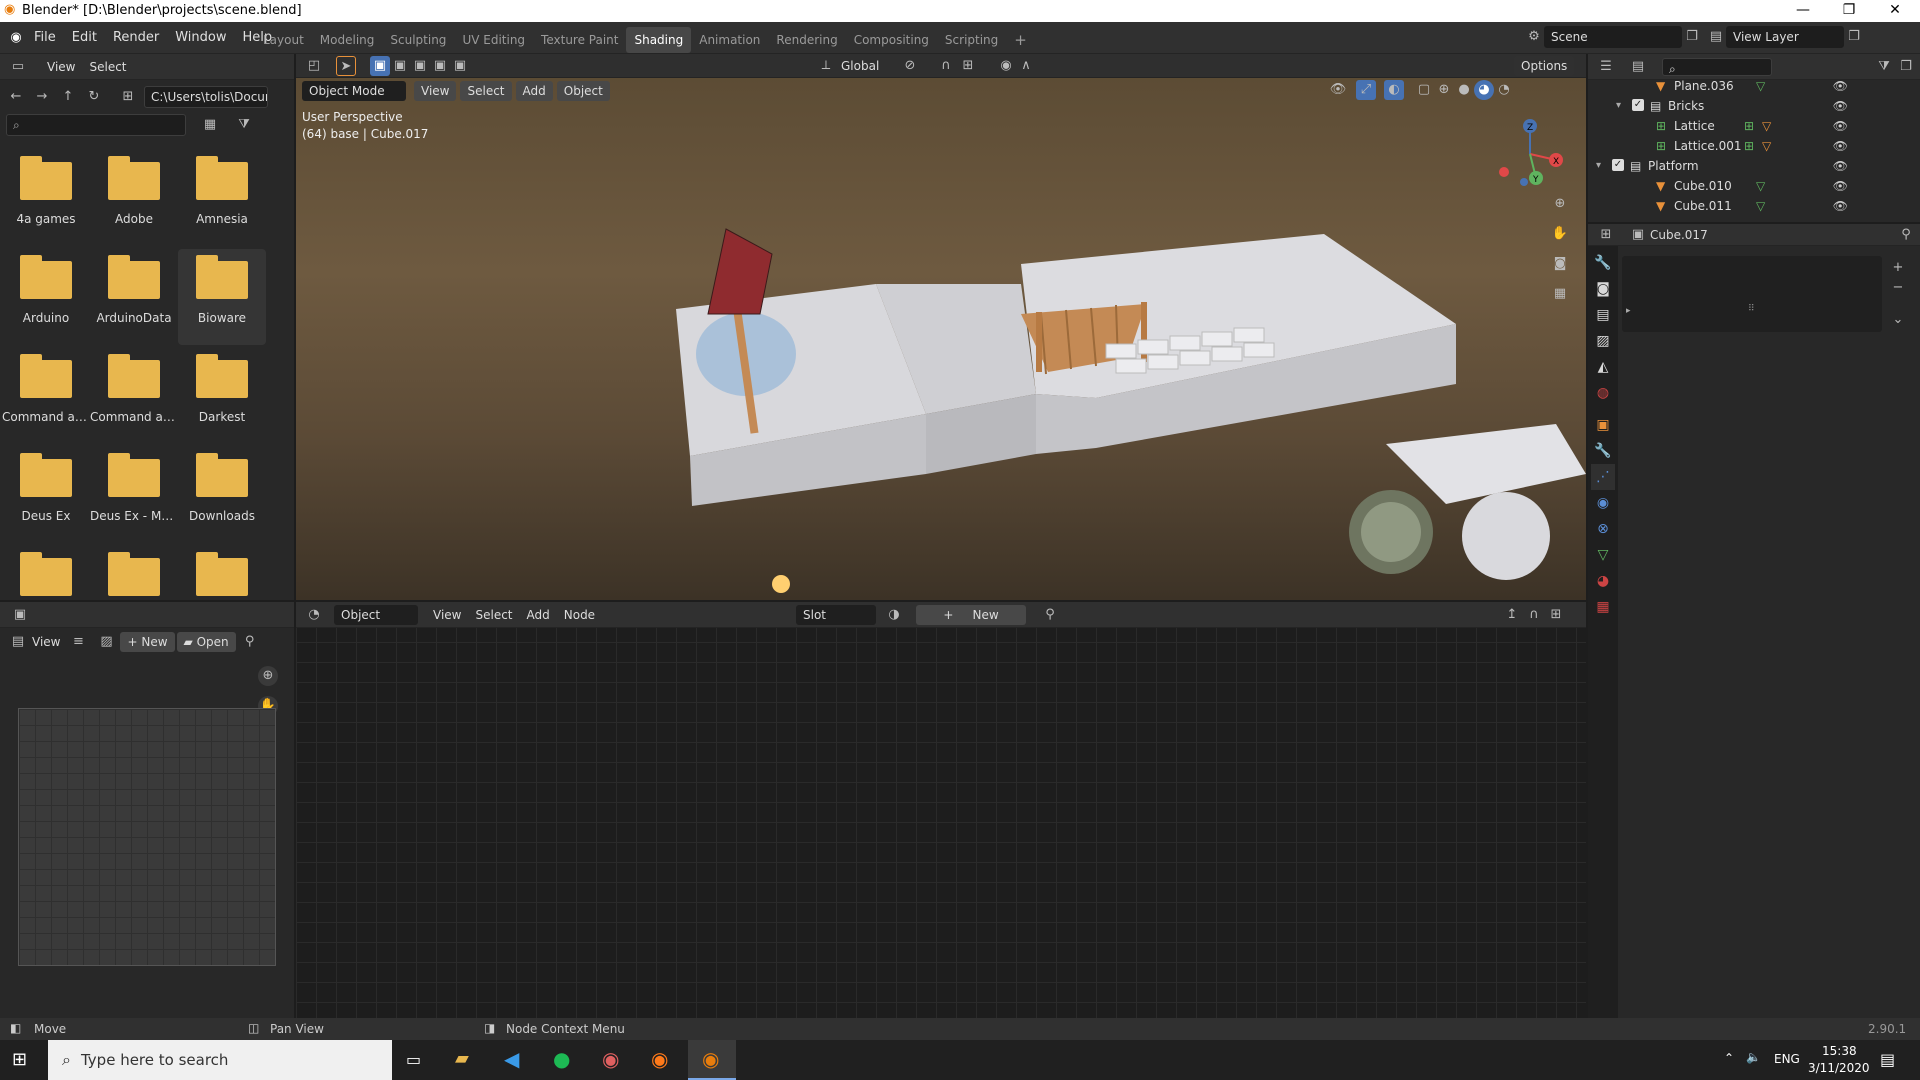 This screenshot has width=1920, height=1080. I want to click on folder-item: Amnesia, so click(222, 198).